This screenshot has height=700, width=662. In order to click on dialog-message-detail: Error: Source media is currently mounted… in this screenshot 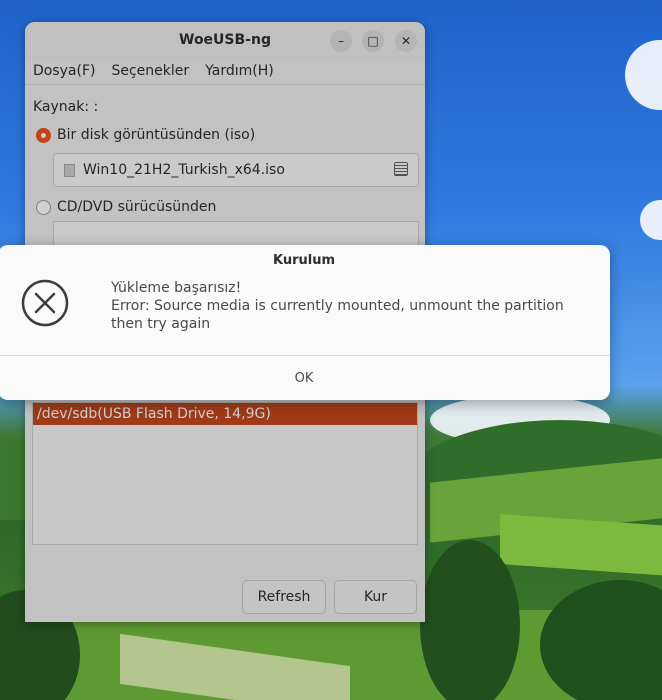, I will do `click(337, 315)`.